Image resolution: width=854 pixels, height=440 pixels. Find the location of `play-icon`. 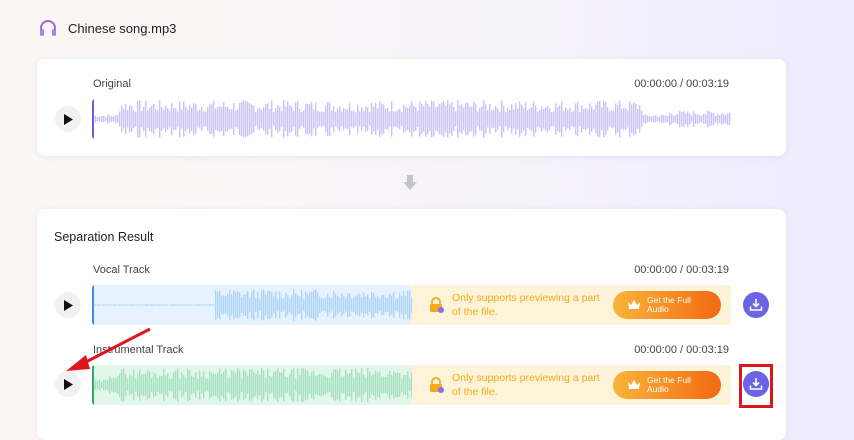

play-icon is located at coordinates (68, 384).